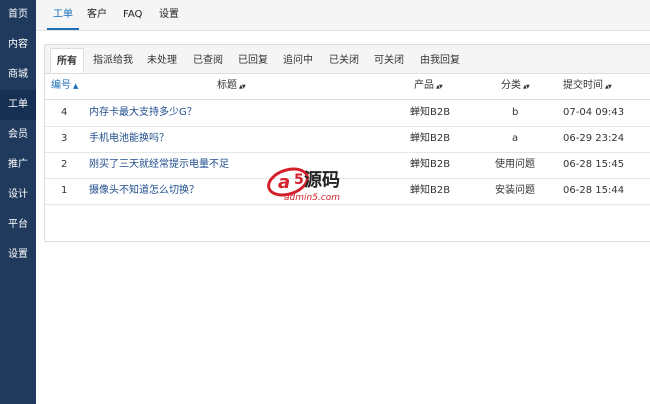  What do you see at coordinates (594, 164) in the screenshot?
I see `ticket-submit-time: 06-28 15:45` at bounding box center [594, 164].